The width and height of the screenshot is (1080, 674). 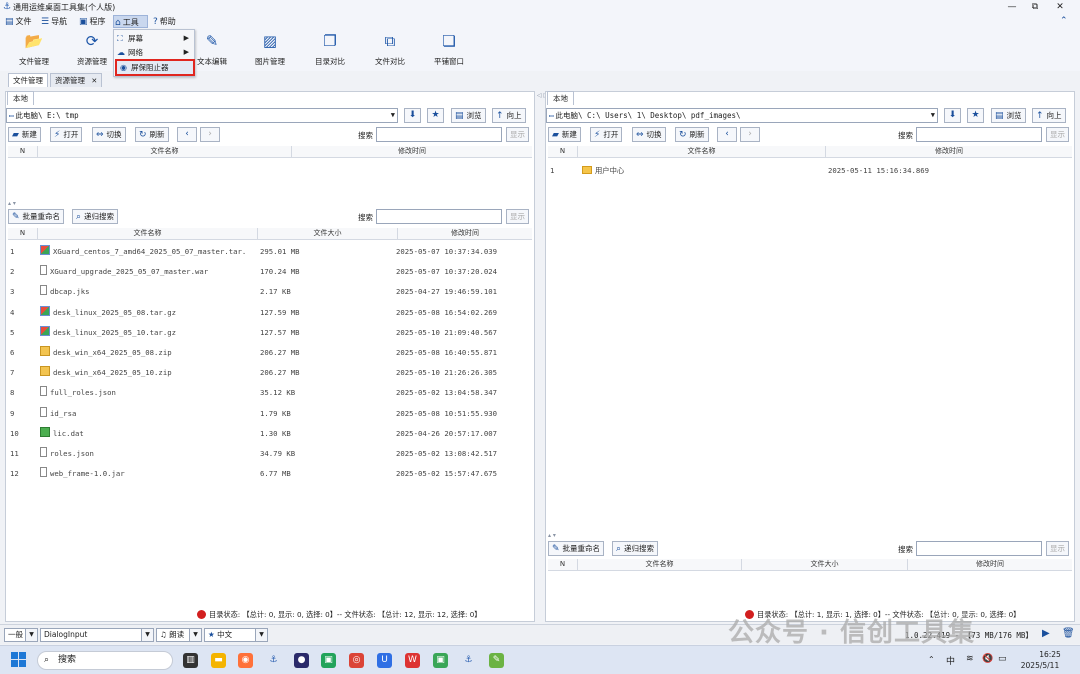 What do you see at coordinates (1050, 654) in the screenshot?
I see `clock-time: 16:25` at bounding box center [1050, 654].